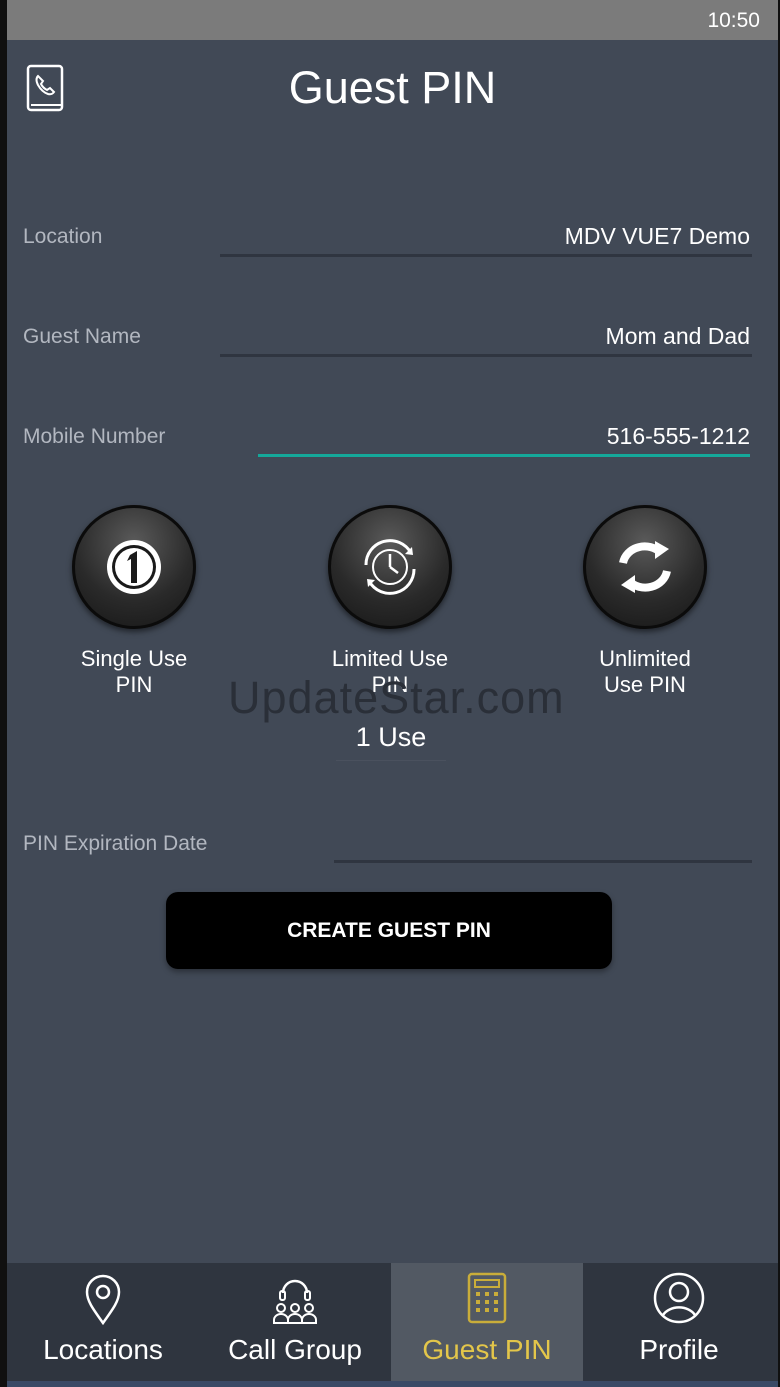  Describe the element at coordinates (486, 255) in the screenshot. I see `location-underline` at that location.